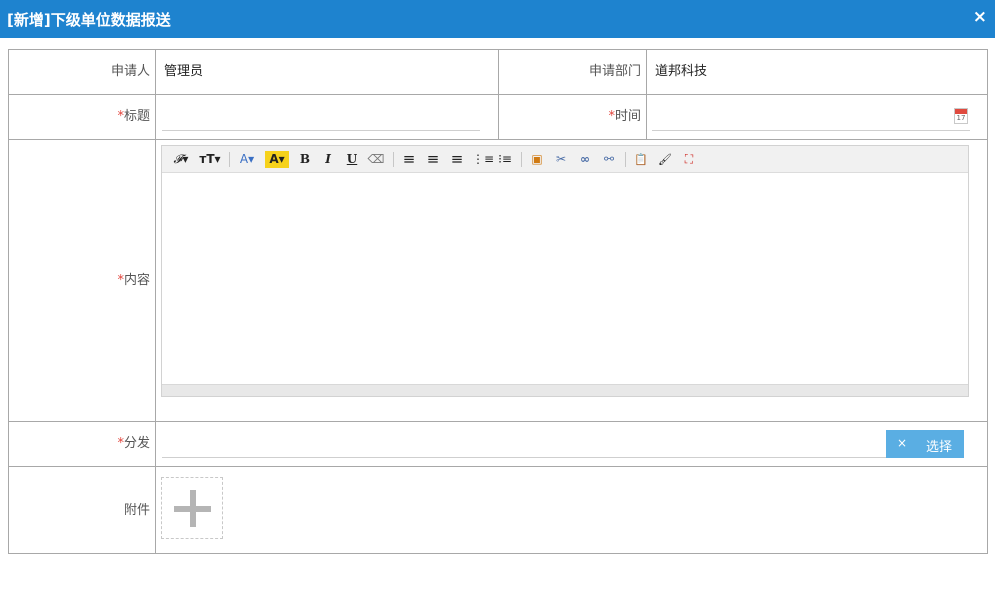 The width and height of the screenshot is (995, 597). What do you see at coordinates (136, 510) in the screenshot?
I see `attachment-label: 附件` at bounding box center [136, 510].